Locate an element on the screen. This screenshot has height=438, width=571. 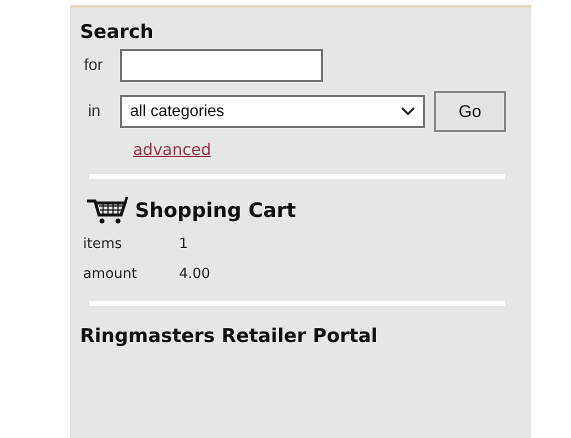
search-field is located at coordinates (221, 65).